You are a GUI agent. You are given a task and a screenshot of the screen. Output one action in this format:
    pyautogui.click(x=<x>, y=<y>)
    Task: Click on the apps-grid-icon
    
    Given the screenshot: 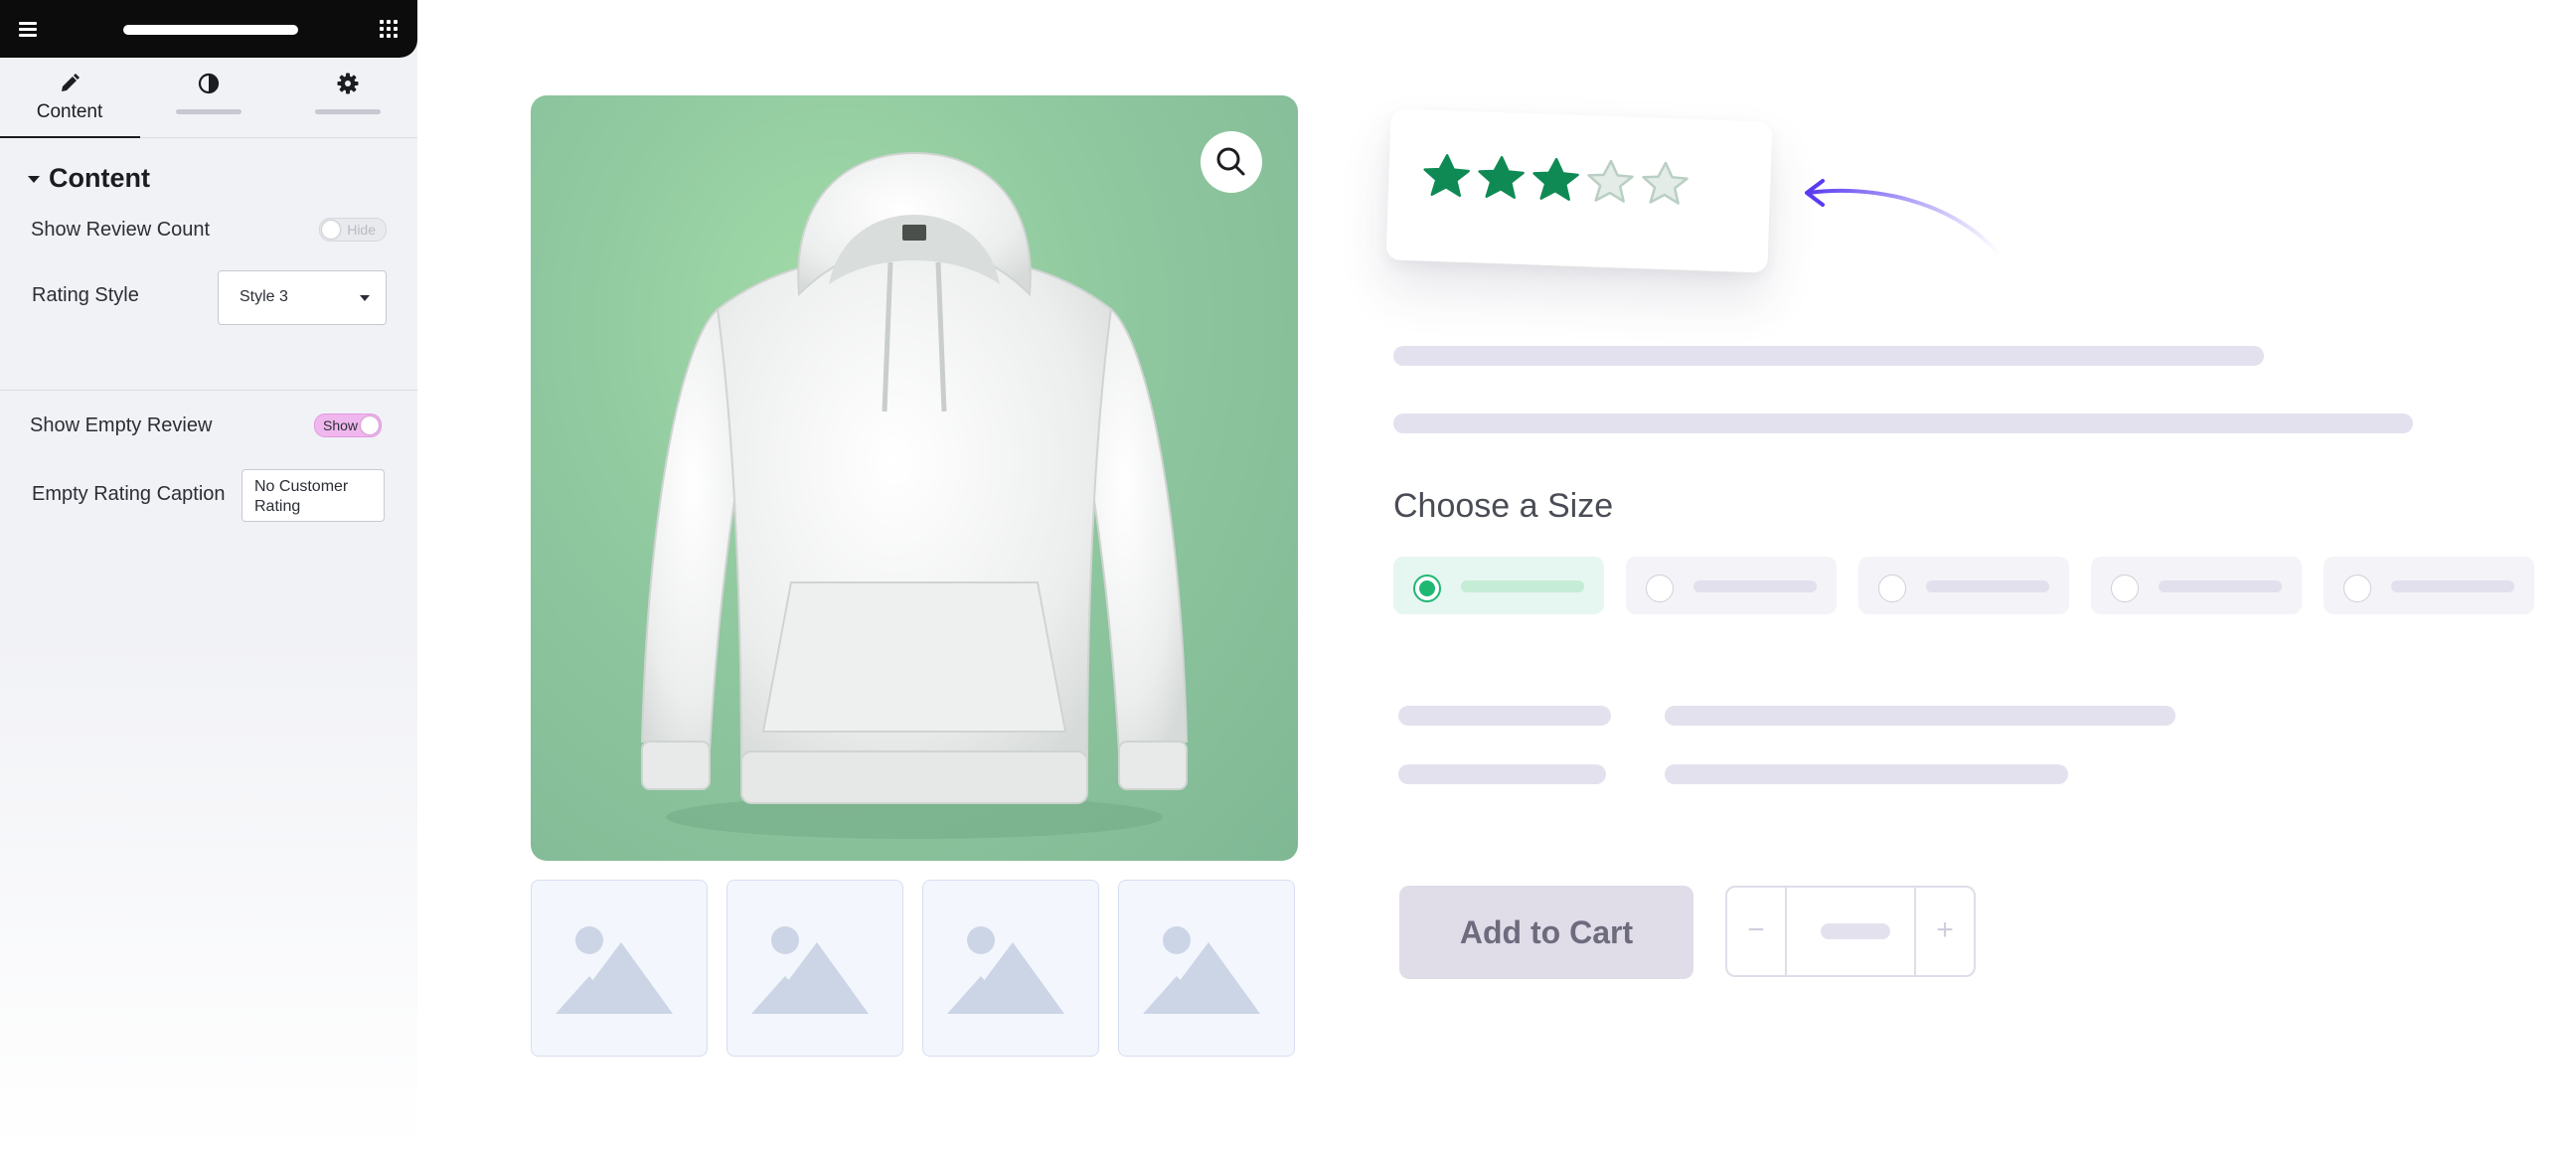 What is the action you would take?
    pyautogui.click(x=389, y=29)
    